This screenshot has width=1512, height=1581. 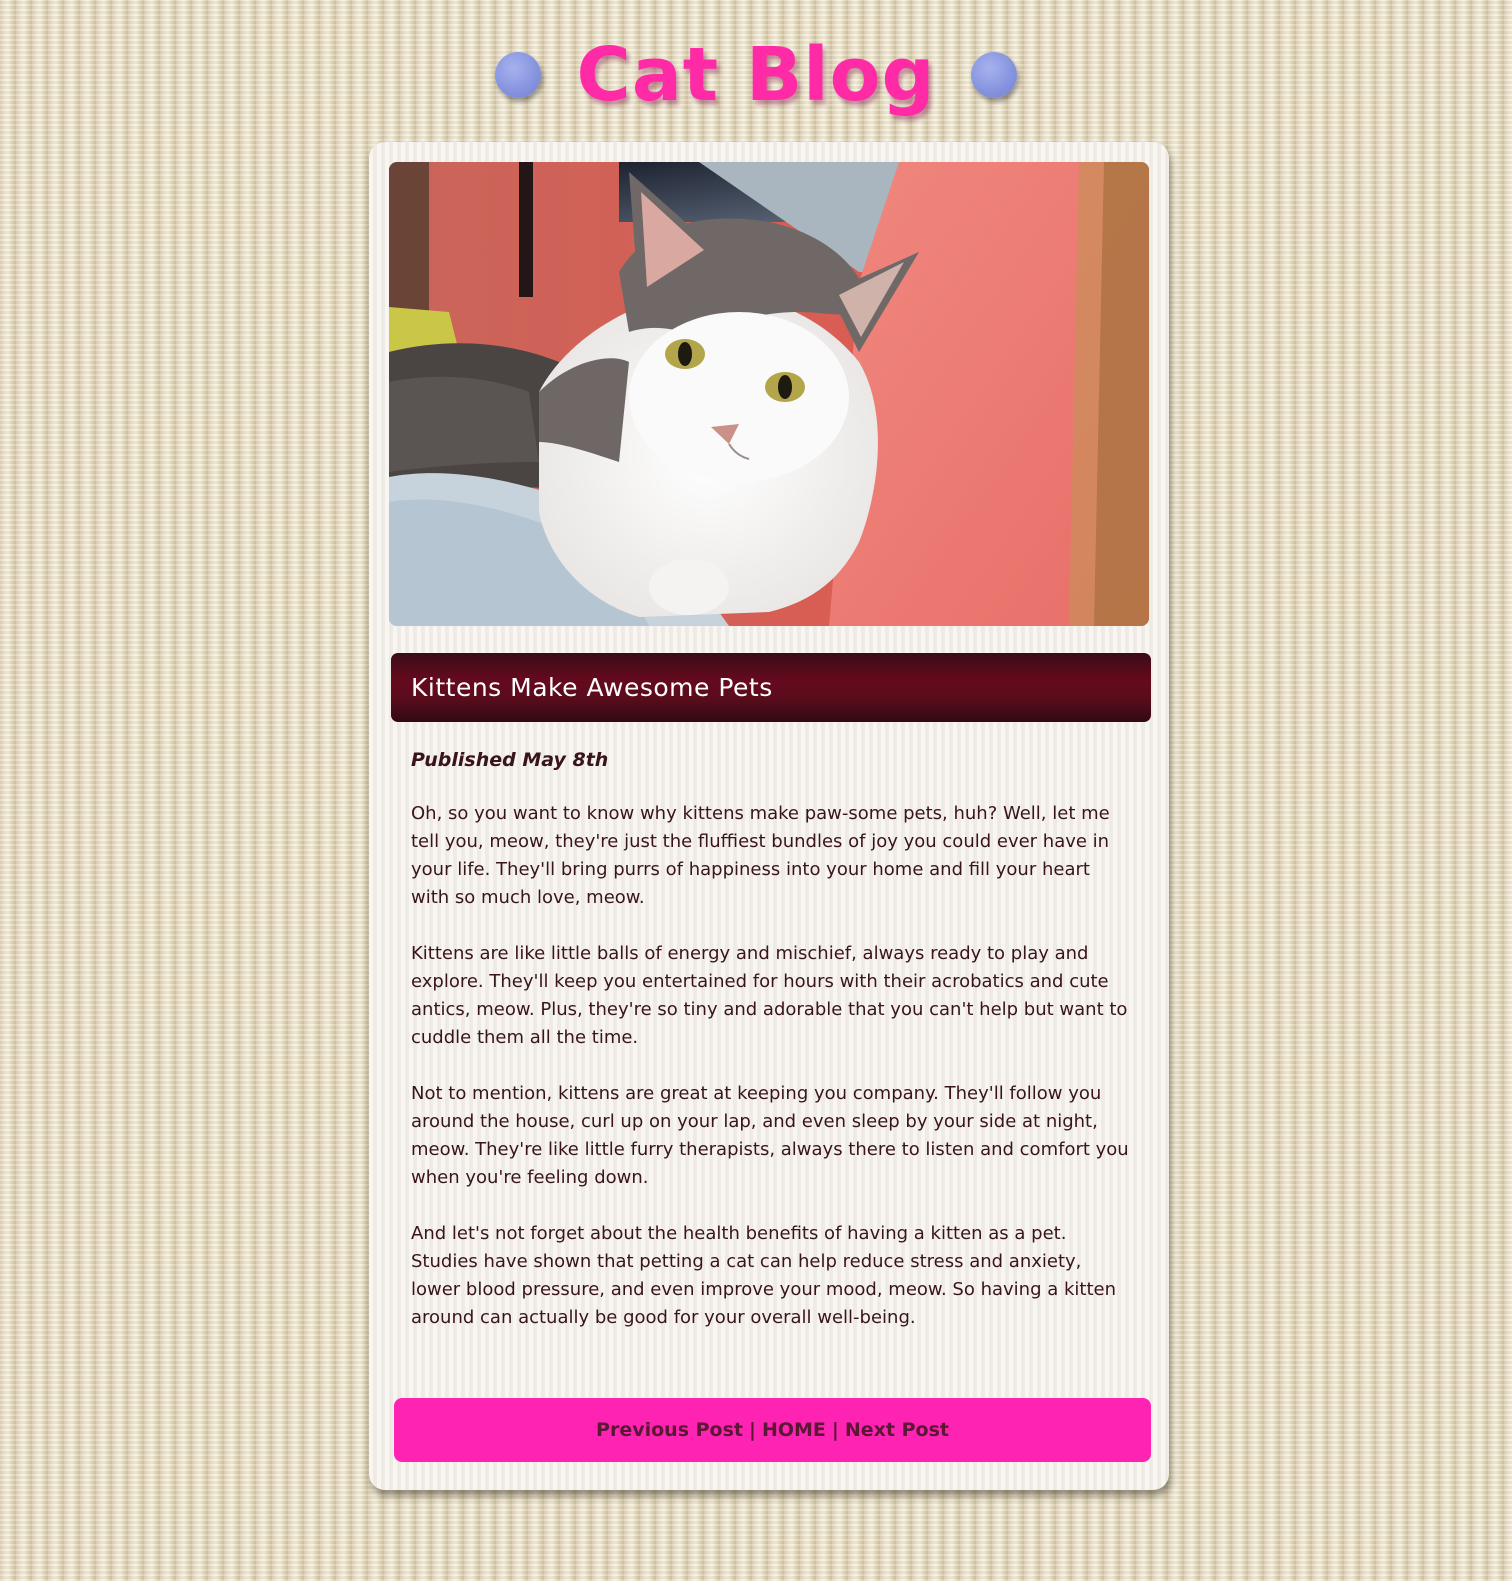 What do you see at coordinates (592, 687) in the screenshot?
I see `post-title: Kittens Make Awesome Pets` at bounding box center [592, 687].